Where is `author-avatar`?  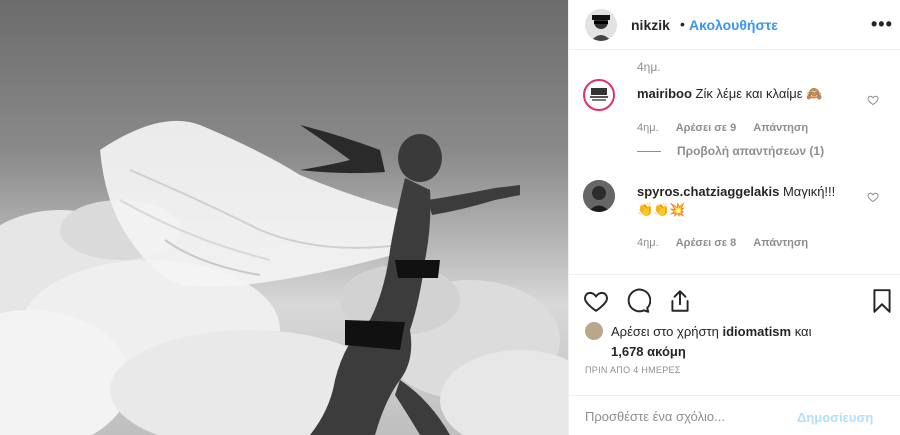
author-avatar is located at coordinates (601, 25).